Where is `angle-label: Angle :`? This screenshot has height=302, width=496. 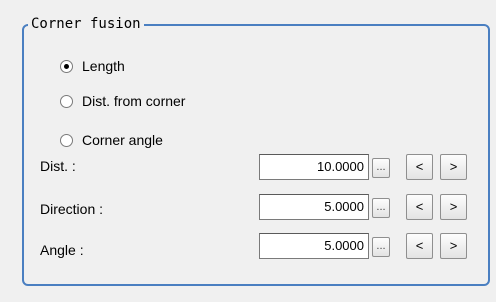
angle-label: Angle : is located at coordinates (62, 250).